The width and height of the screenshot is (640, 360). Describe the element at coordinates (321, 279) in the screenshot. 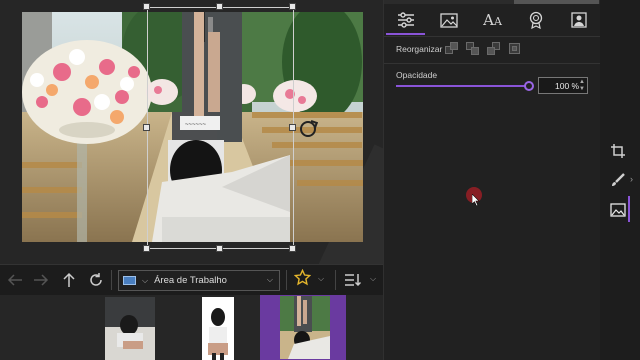

I see `favorites-chevron-icon: ⌵` at that location.